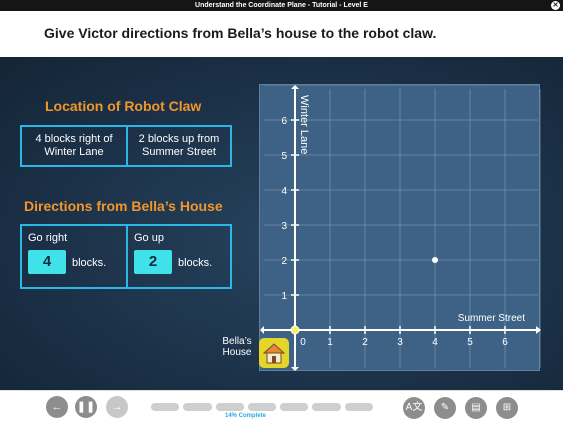 Image resolution: width=563 pixels, height=425 pixels. Describe the element at coordinates (304, 125) in the screenshot. I see `y-axis-label: Winter Lane` at that location.